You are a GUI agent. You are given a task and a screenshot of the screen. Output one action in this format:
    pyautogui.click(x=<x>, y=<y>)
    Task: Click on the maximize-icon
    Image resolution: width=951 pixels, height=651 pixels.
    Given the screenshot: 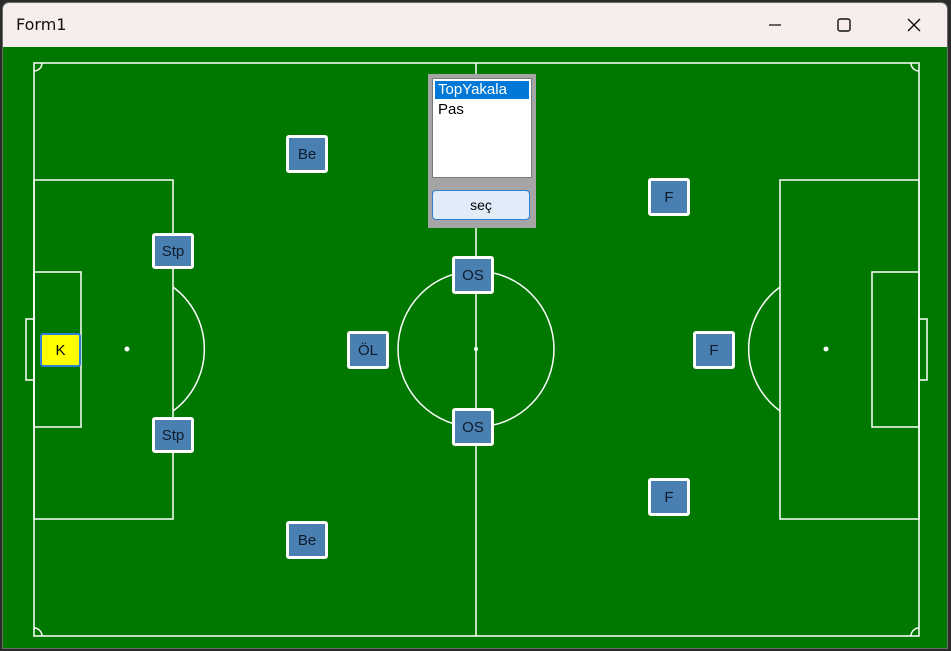 What is the action you would take?
    pyautogui.click(x=844, y=25)
    